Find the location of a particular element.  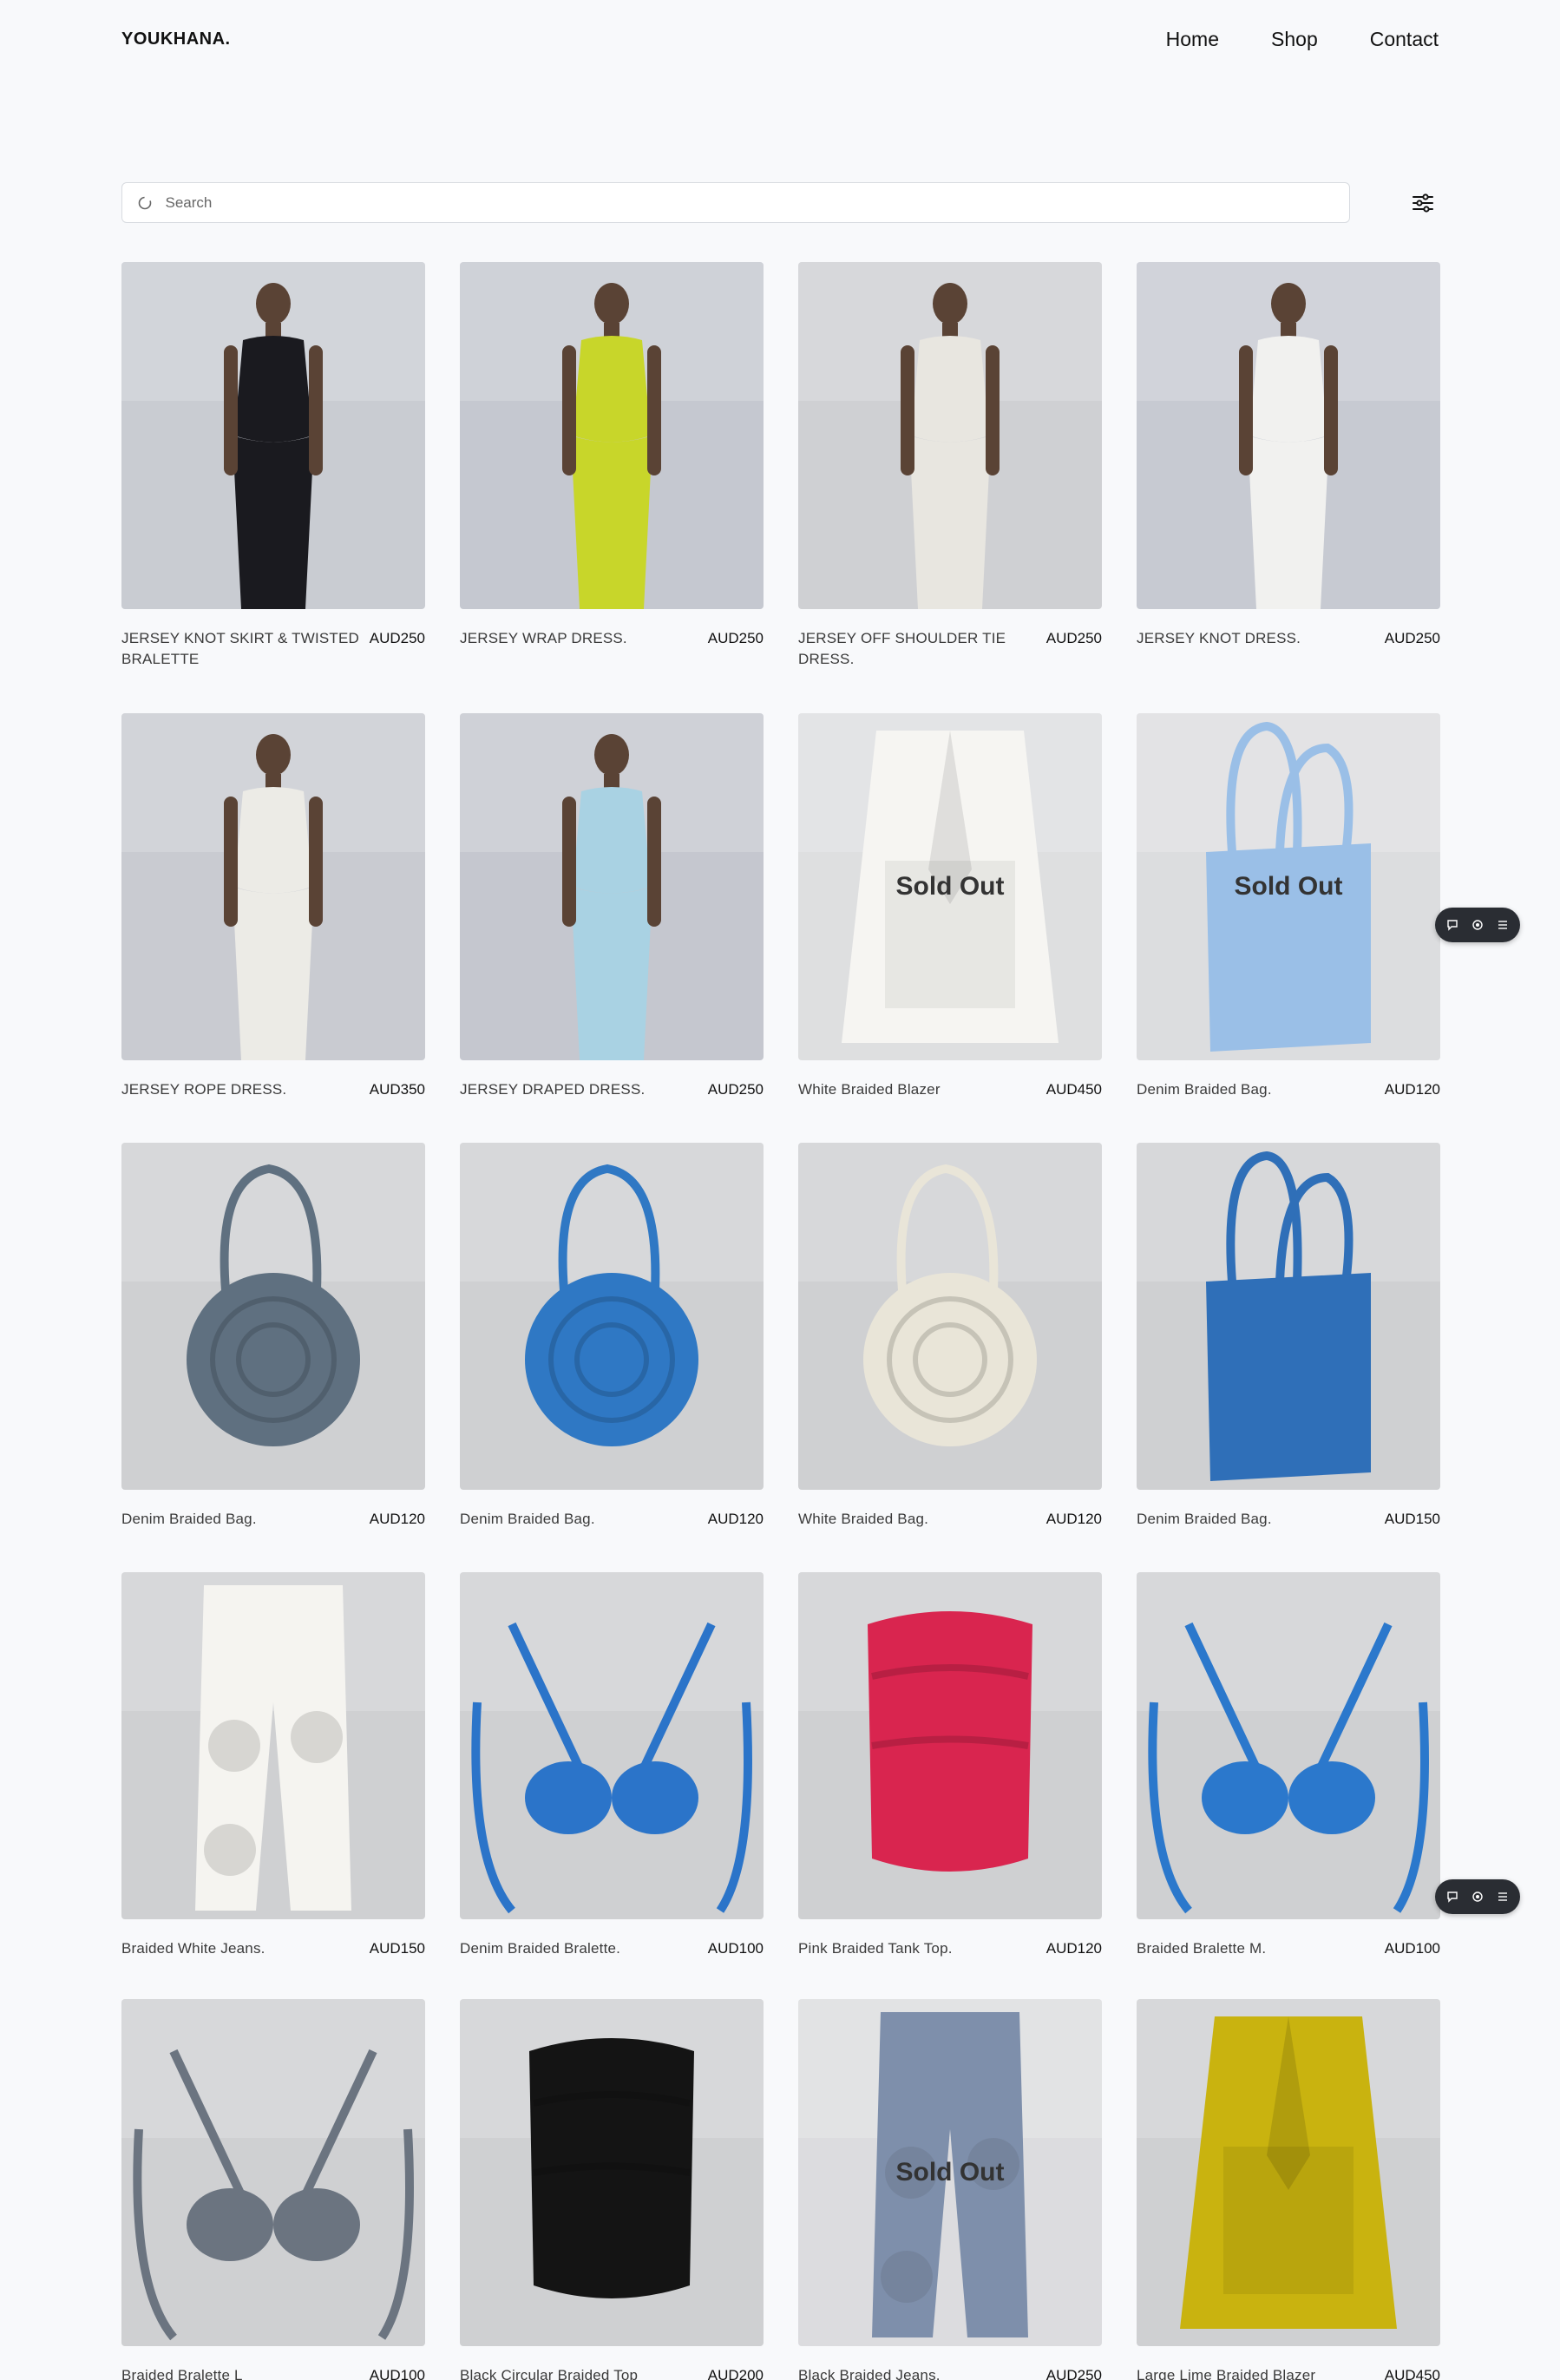

nav-shop: Shop is located at coordinates (1294, 39).